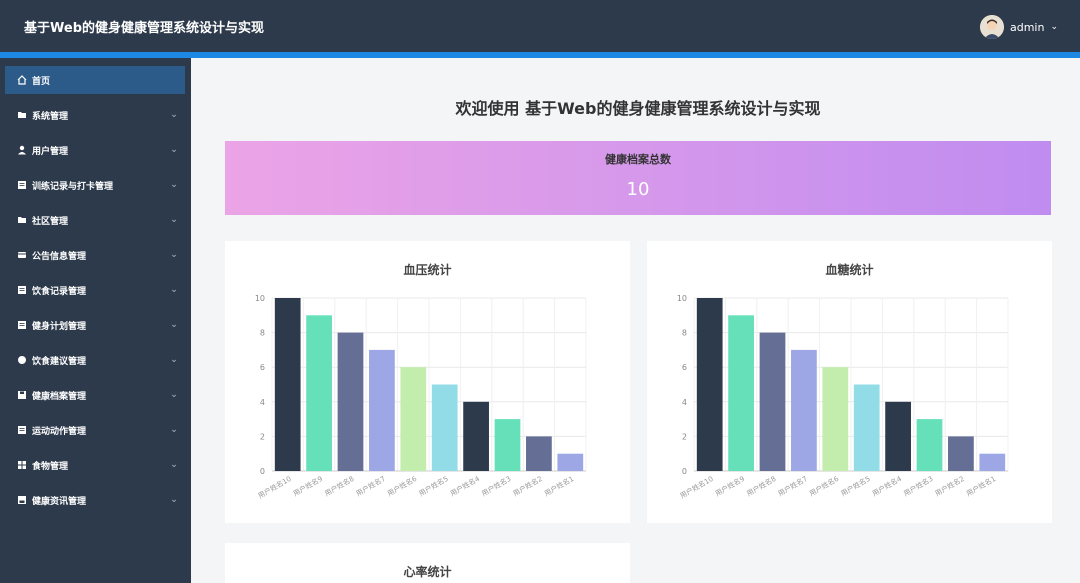 This screenshot has width=1080, height=583. Describe the element at coordinates (684, 402) in the screenshot. I see `y-tick-label: 4` at that location.